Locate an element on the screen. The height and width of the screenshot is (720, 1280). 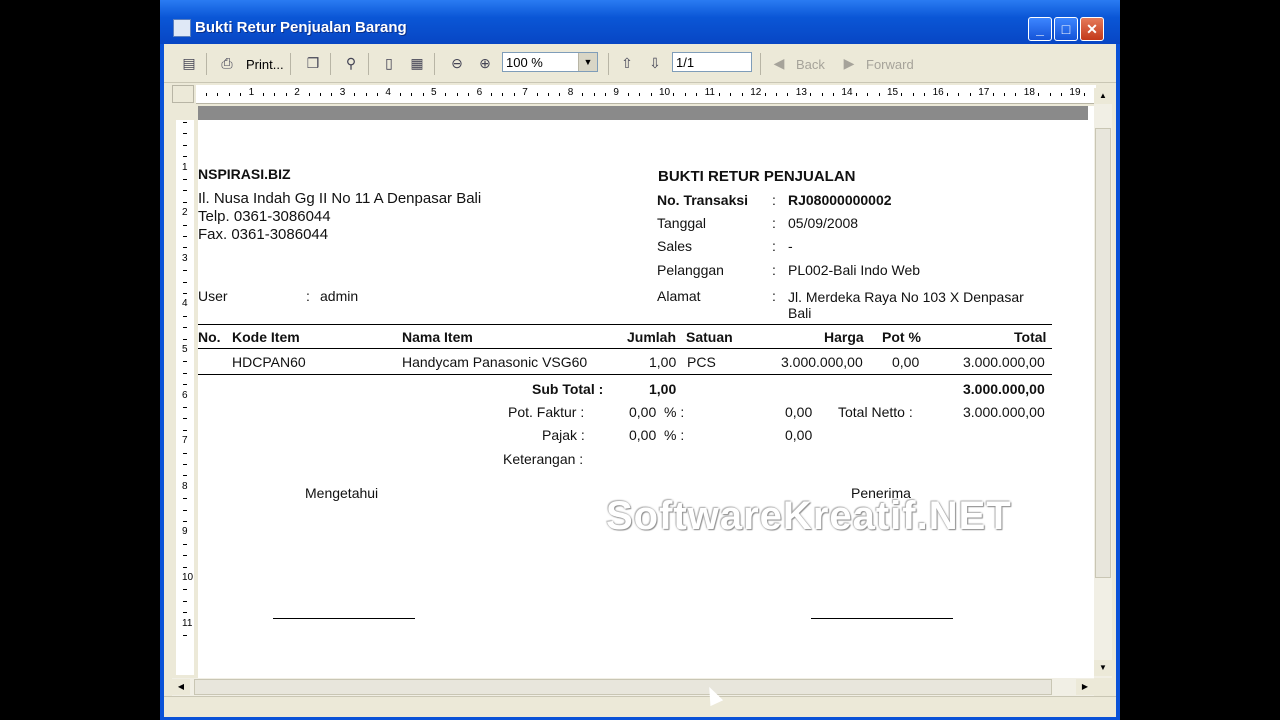
zoom-in-icon: ⊕ is located at coordinates (485, 63).